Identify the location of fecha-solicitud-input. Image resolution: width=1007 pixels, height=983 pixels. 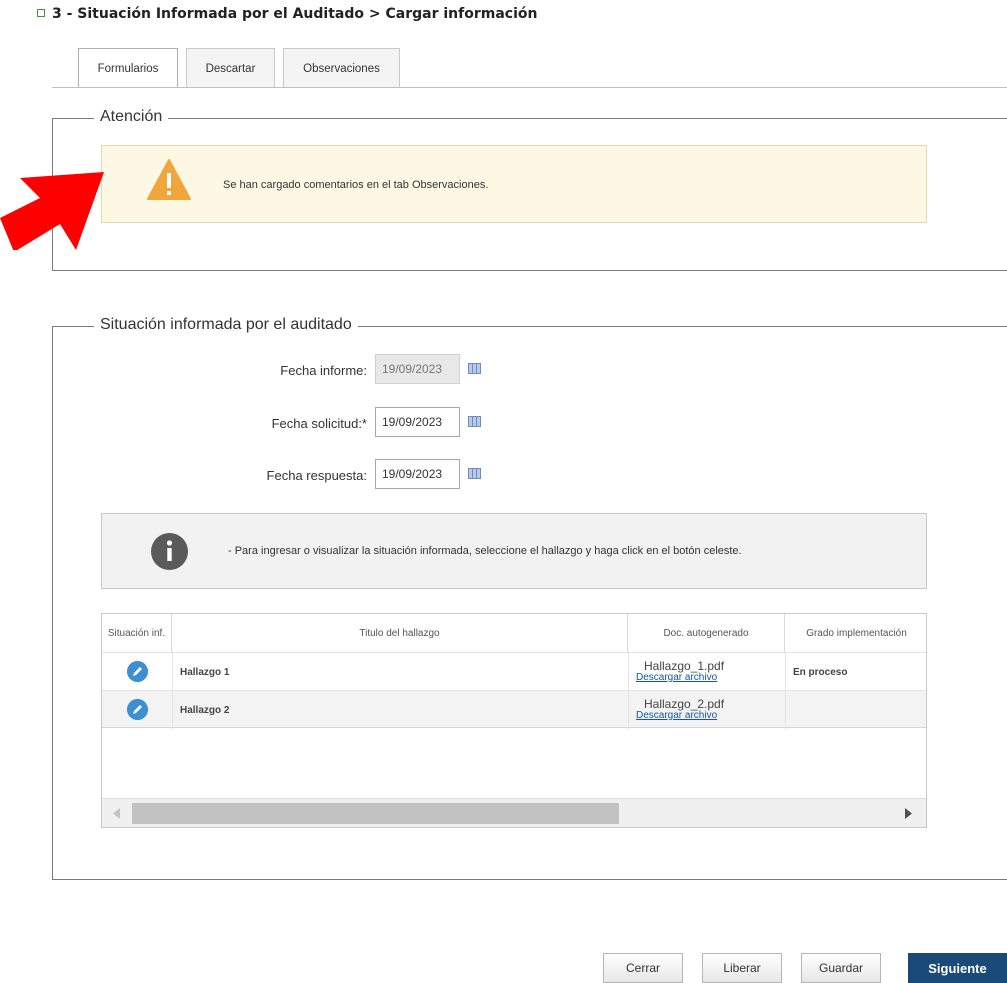
(417, 422).